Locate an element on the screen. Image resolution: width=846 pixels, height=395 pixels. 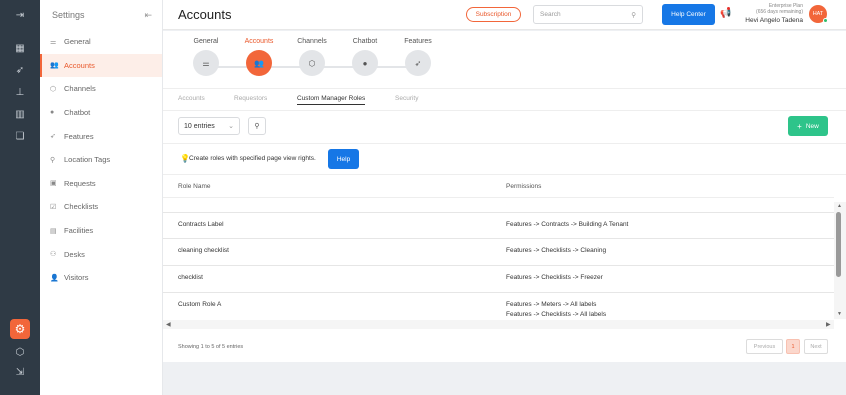
logout-icon: ⇲ is located at coordinates (20, 372).